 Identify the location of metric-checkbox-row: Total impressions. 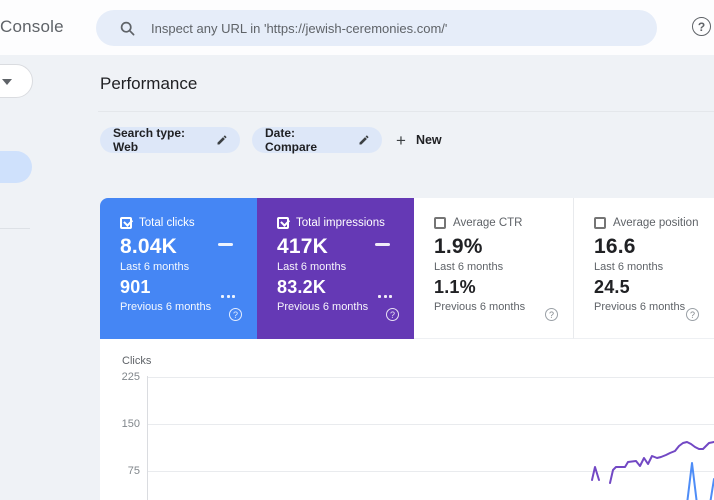
(331, 223).